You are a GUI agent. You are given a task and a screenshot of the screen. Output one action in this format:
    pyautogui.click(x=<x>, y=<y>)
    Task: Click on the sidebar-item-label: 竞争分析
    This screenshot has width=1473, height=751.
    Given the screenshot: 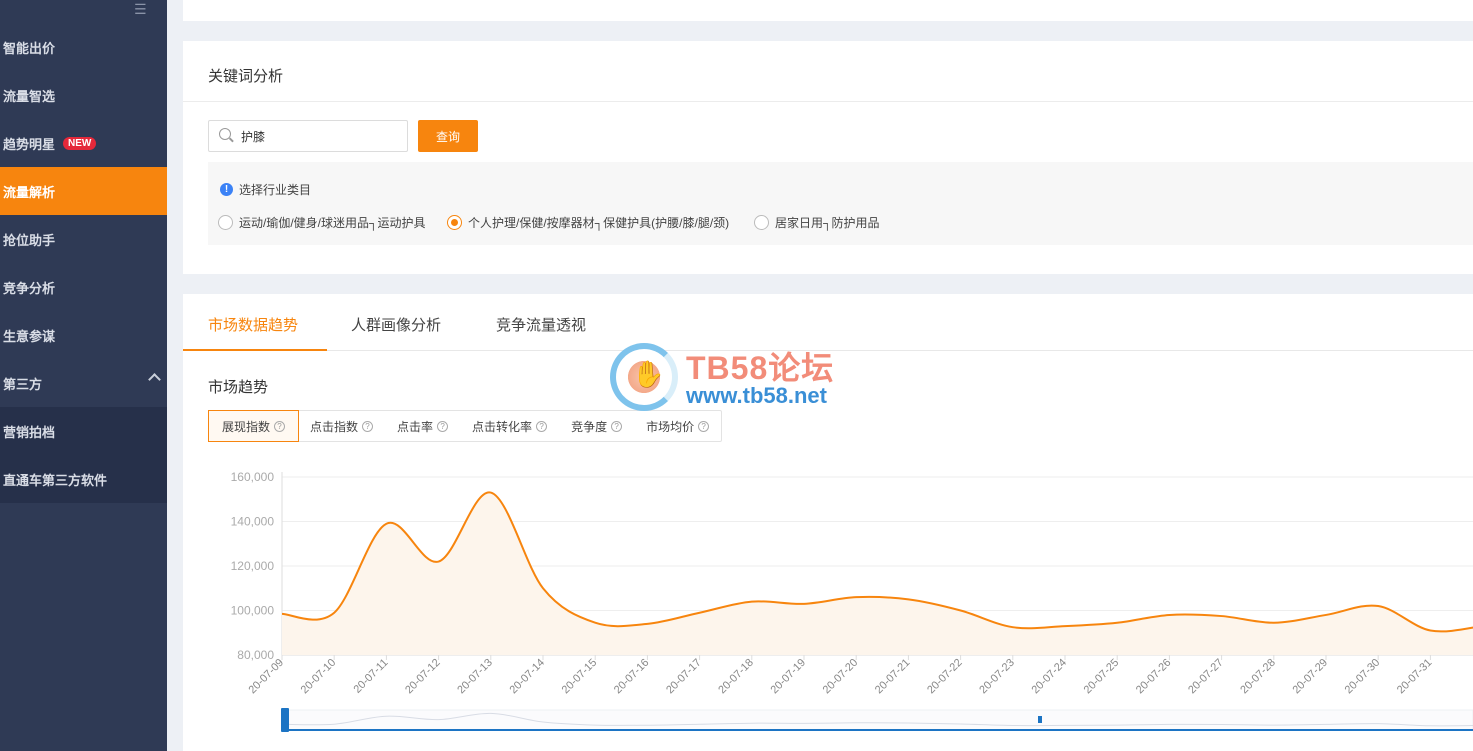 What is the action you would take?
    pyautogui.click(x=29, y=288)
    